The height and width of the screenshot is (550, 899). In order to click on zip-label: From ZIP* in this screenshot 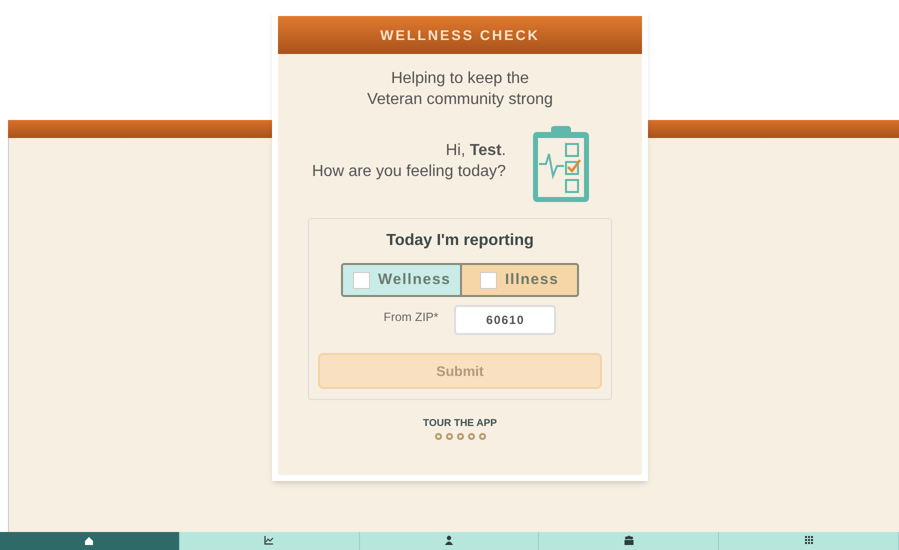, I will do `click(411, 317)`.